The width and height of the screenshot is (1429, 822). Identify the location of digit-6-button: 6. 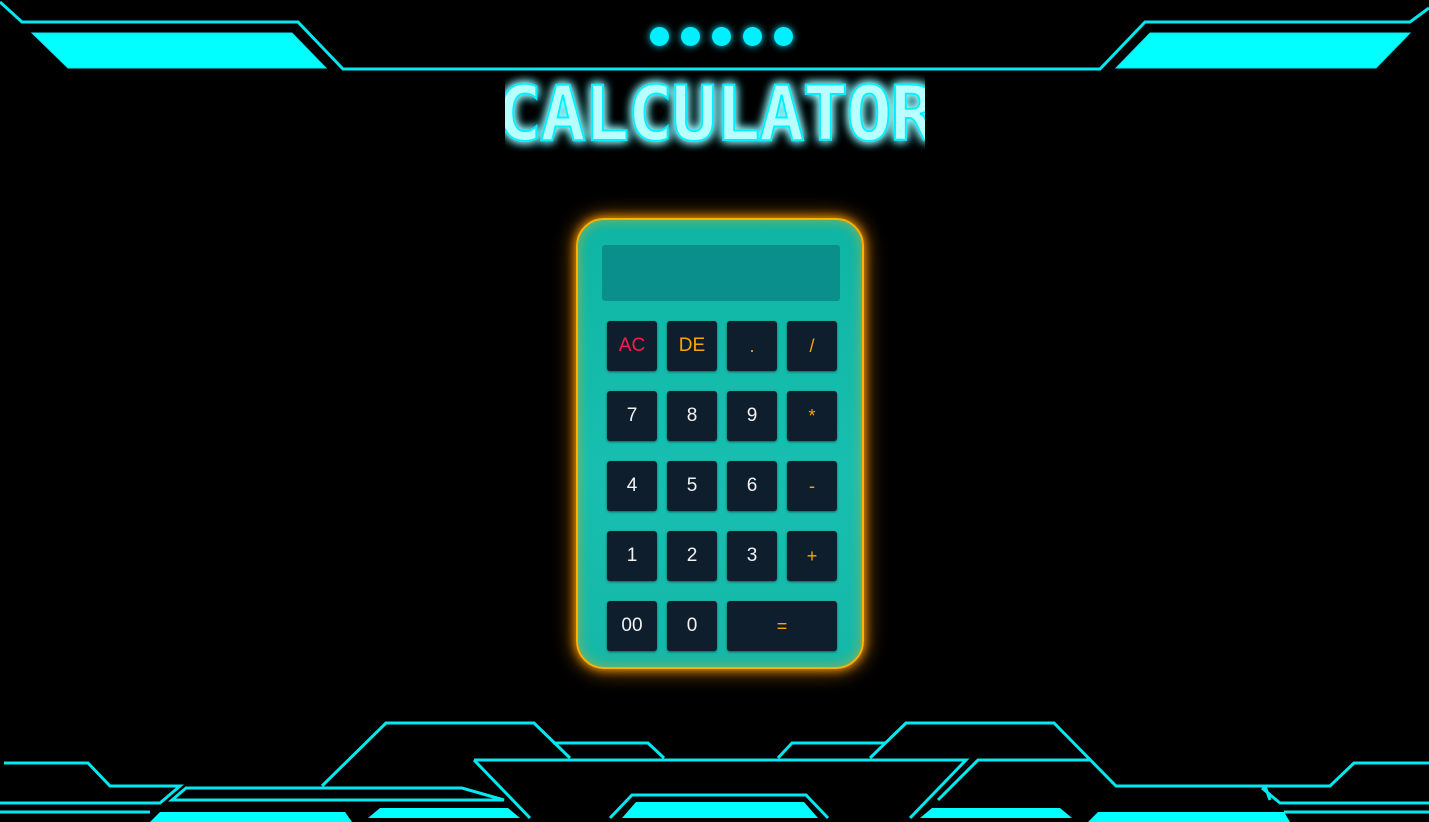
(752, 486).